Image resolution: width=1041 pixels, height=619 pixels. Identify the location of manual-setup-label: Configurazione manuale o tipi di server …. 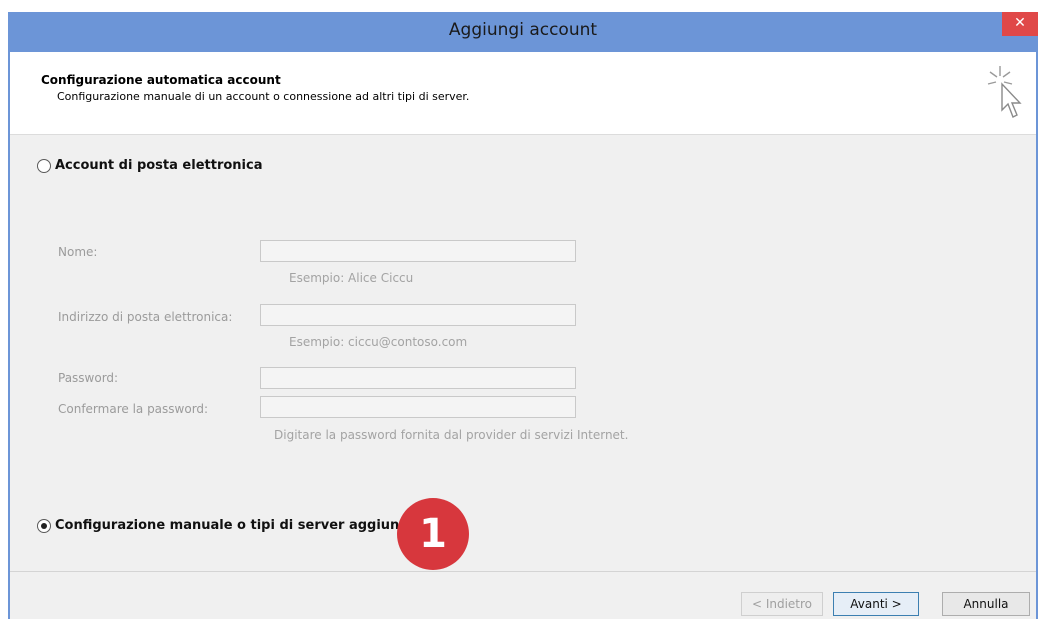
(239, 525).